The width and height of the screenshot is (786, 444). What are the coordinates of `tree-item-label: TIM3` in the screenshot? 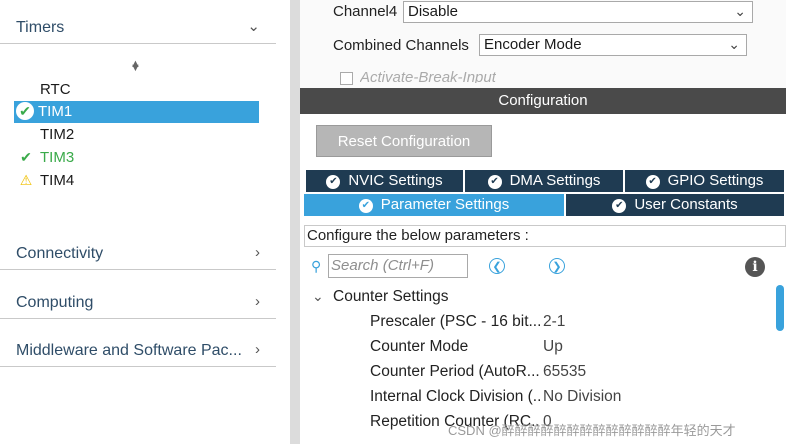 It's located at (57, 157).